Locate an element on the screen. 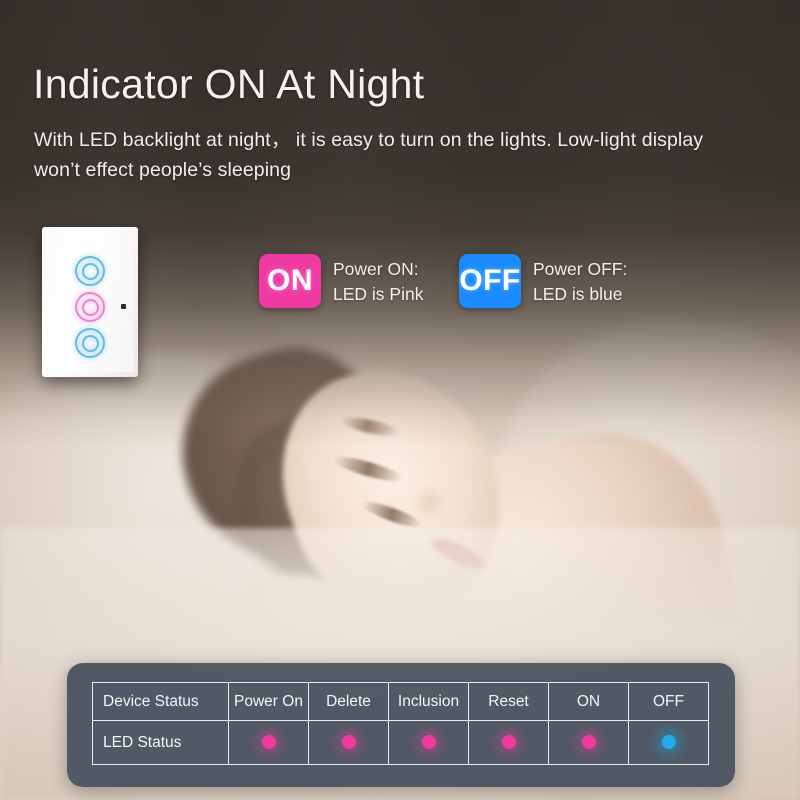 Image resolution: width=800 pixels, height=800 pixels. switch-faceplate is located at coordinates (90, 302).